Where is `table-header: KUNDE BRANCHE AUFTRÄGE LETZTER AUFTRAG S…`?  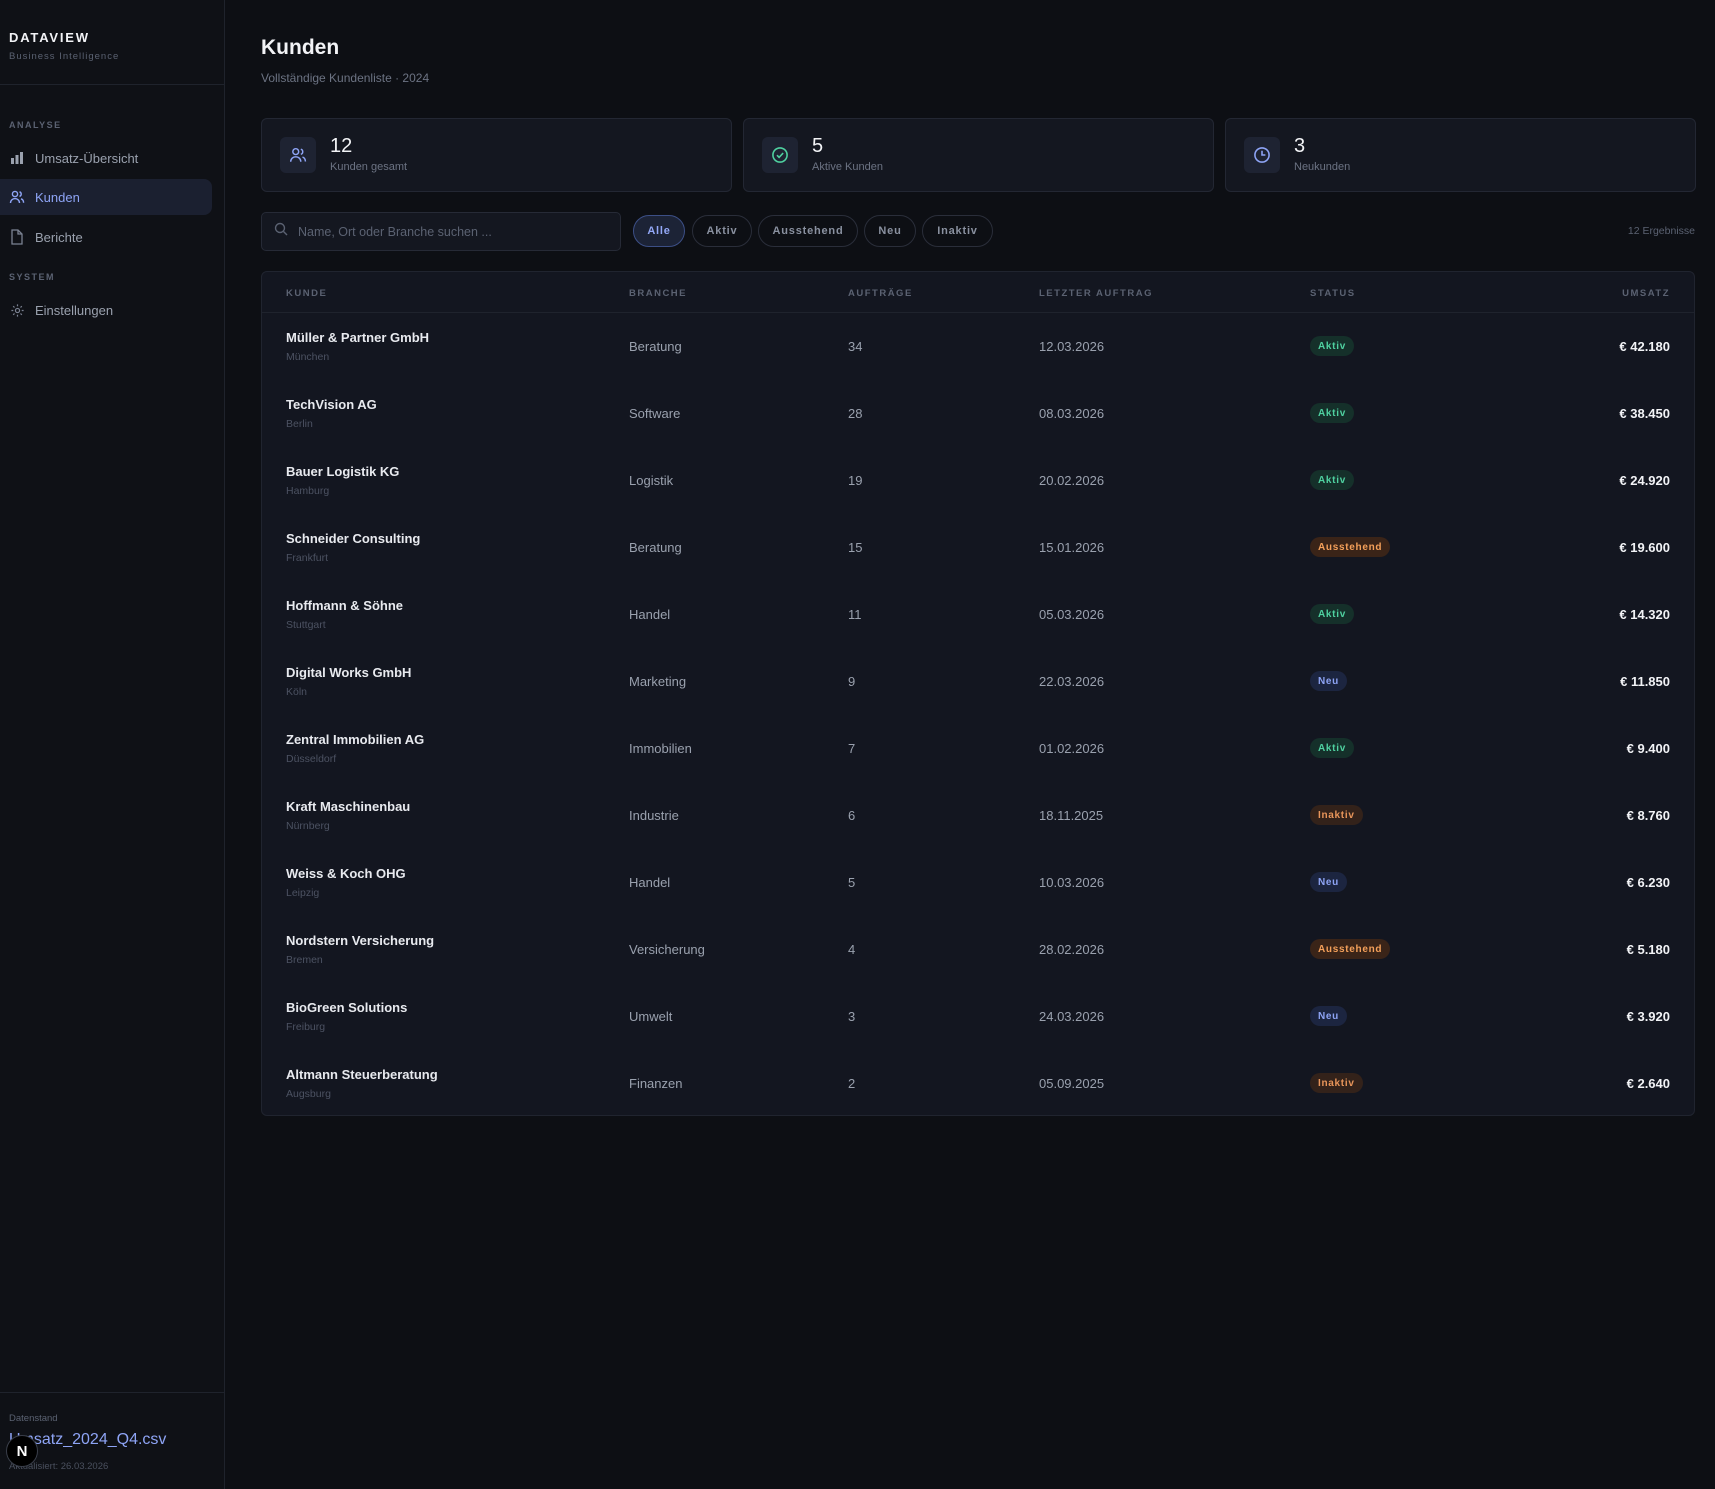 table-header: KUNDE BRANCHE AUFTRÄGE LETZTER AUFTRAG S… is located at coordinates (978, 292).